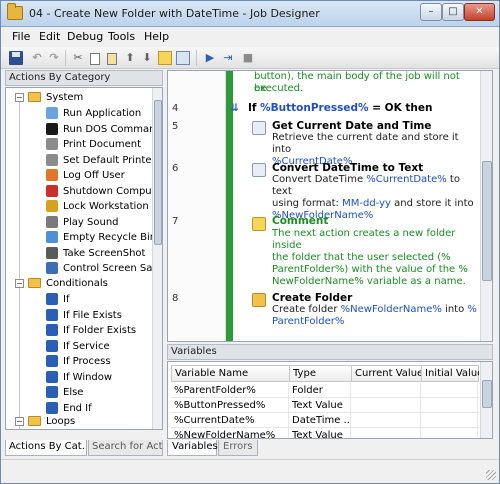 This screenshot has width=500, height=484. What do you see at coordinates (87, 361) in the screenshot?
I see `action-label: If Process` at bounding box center [87, 361].